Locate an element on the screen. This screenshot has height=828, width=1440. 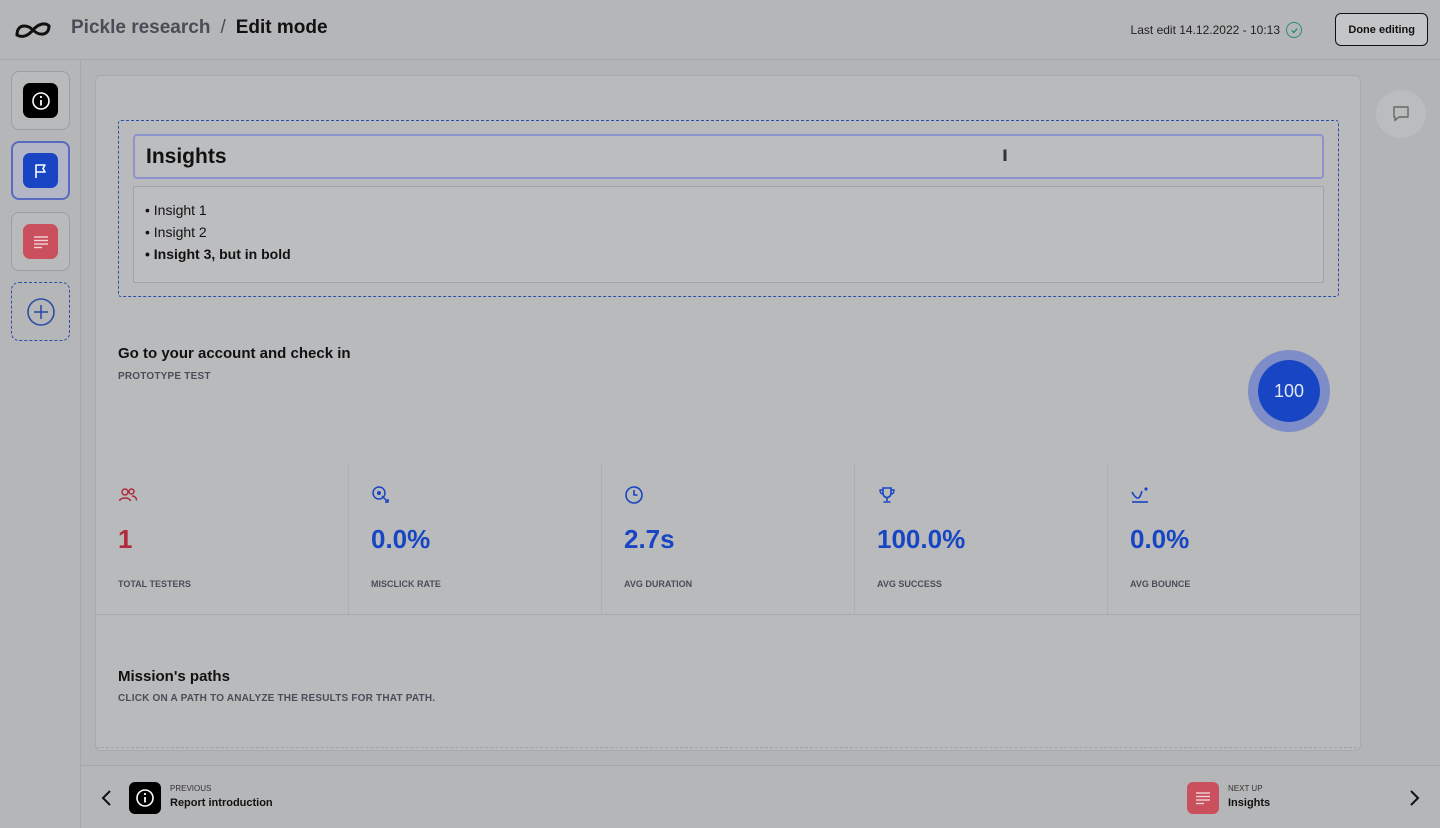
breadcrumb: Pickle research / Edit mode is located at coordinates (199, 28).